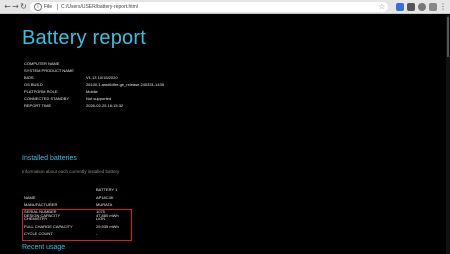 The image size is (450, 254). Describe the element at coordinates (57, 7) in the screenshot. I see `address-separator` at that location.